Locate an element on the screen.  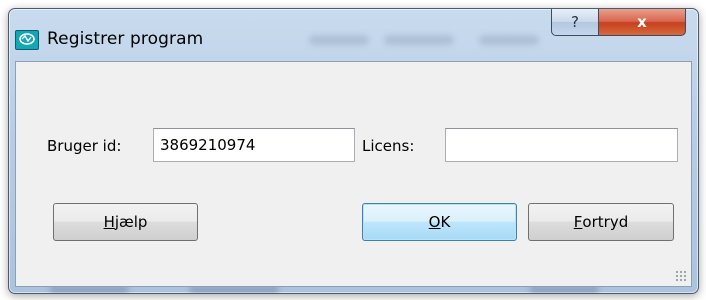
close-button: x is located at coordinates (642, 22).